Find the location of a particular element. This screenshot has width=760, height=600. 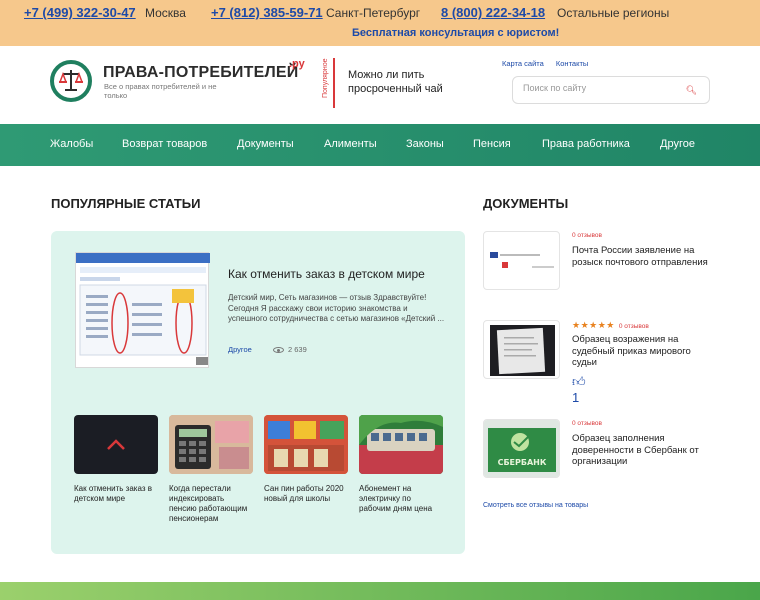

like-button: 👍︎ 1 is located at coordinates (579, 389).